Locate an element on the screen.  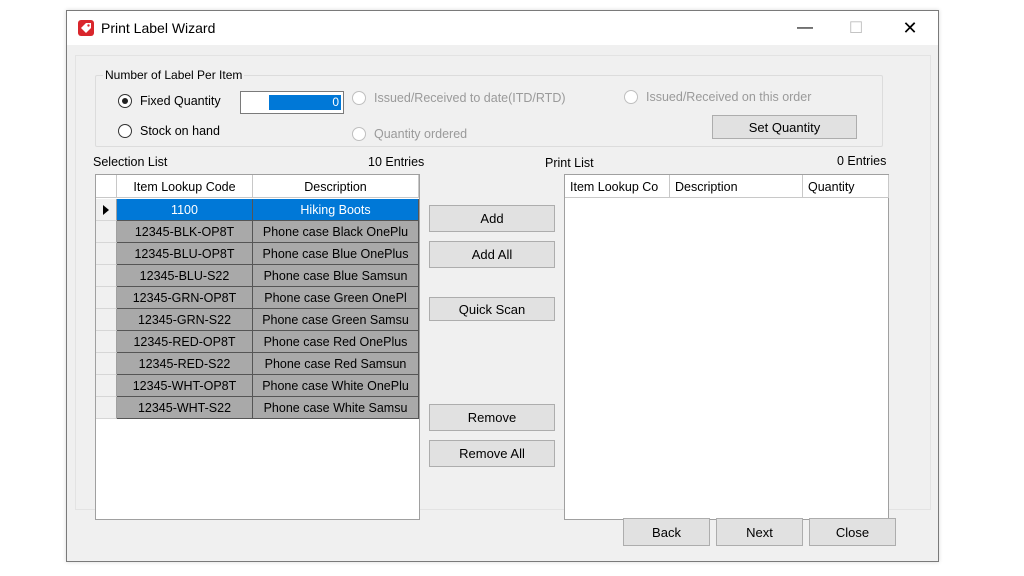
item-lookup-code-cell: 12345-GRN-OP8T is located at coordinates (185, 298).